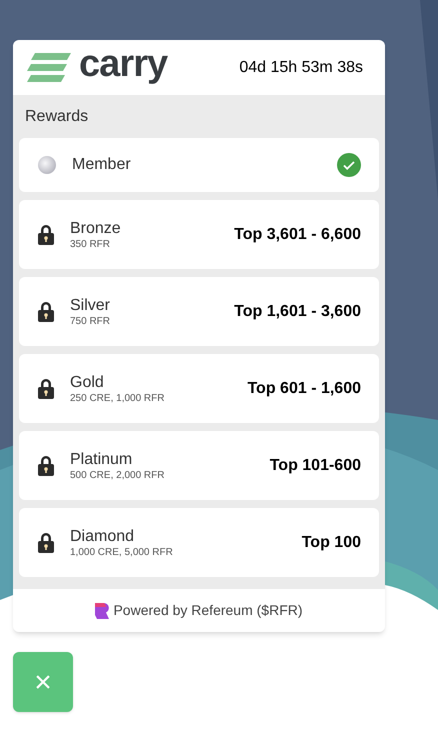 This screenshot has width=438, height=732. I want to click on tier-rank: Top 101-600, so click(315, 466).